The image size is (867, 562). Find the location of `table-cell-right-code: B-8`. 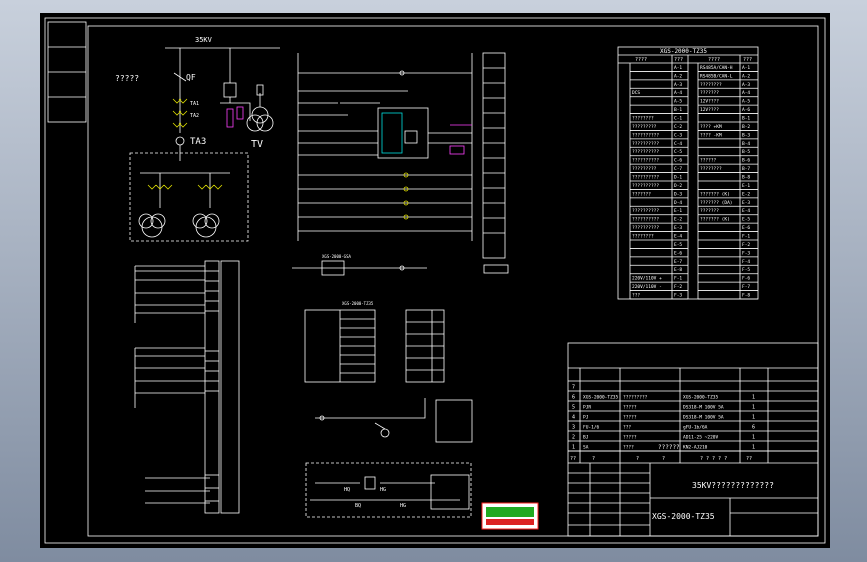

table-cell-right-code: B-8 is located at coordinates (746, 178).